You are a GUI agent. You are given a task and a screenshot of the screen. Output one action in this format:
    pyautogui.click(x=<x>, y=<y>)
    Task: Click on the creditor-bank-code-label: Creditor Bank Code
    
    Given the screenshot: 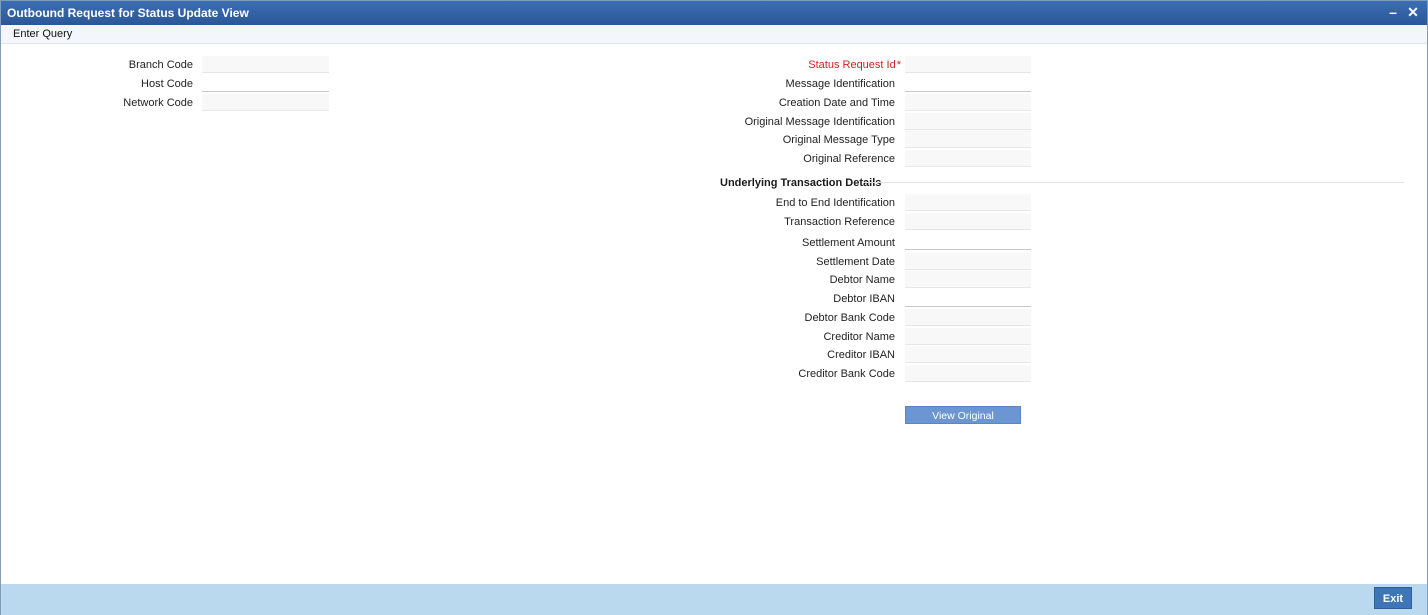 What is the action you would take?
    pyautogui.click(x=846, y=374)
    